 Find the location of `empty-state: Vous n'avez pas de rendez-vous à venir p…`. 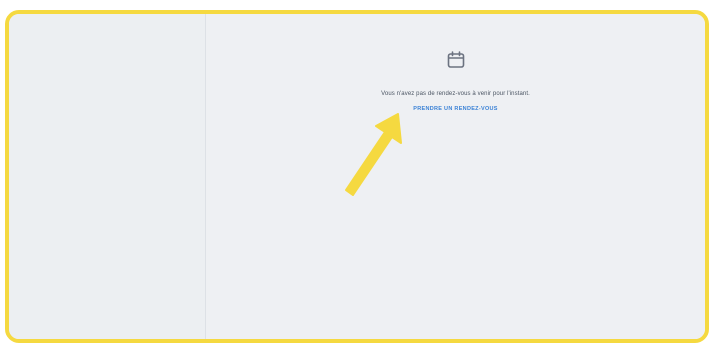

empty-state: Vous n'avez pas de rendez-vous à venir p… is located at coordinates (455, 82).